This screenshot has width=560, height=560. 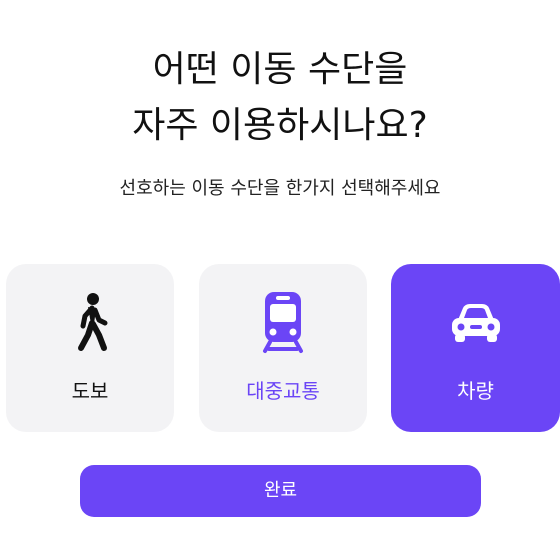 I want to click on page-subtitle: 선호하는 이동 수단을 한가지 선택해주세요, so click(x=280, y=188).